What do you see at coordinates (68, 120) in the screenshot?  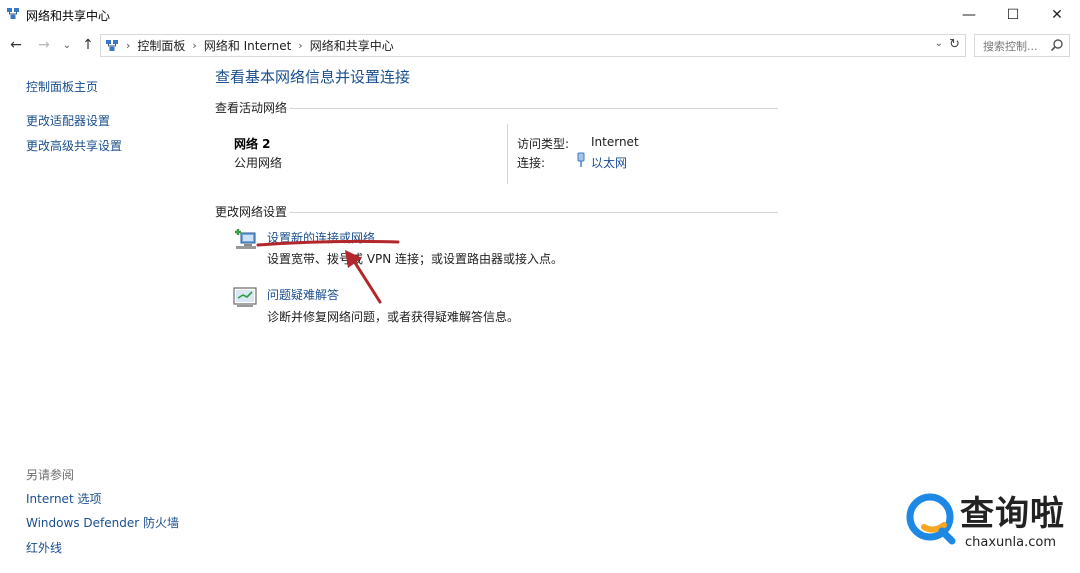 I see `change-adapter-settings-link: 更改适配器设置` at bounding box center [68, 120].